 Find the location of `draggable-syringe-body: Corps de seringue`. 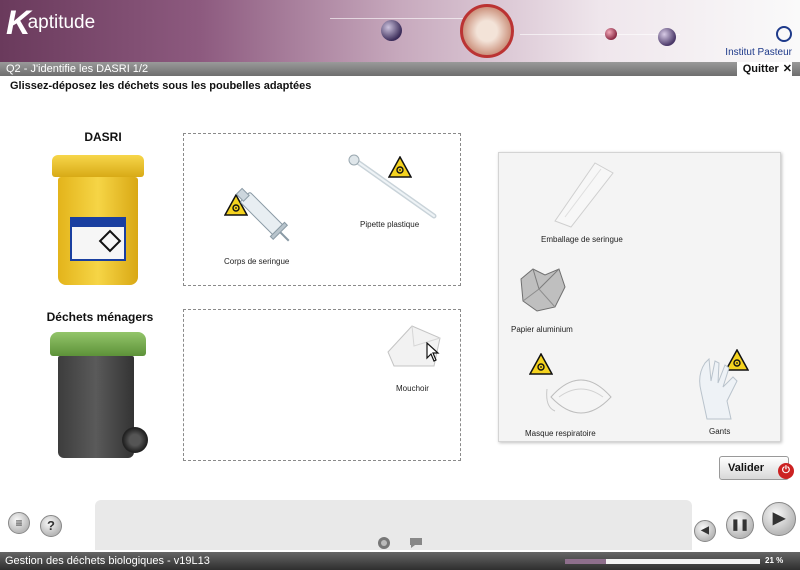

draggable-syringe-body: Corps de seringue is located at coordinates (259, 224).